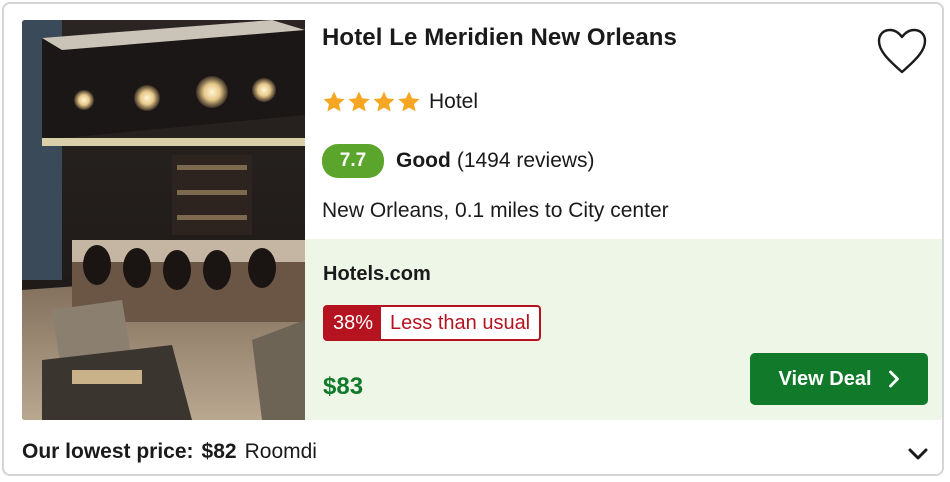 The image size is (950, 482). I want to click on lowest-price-amount: $82, so click(219, 451).